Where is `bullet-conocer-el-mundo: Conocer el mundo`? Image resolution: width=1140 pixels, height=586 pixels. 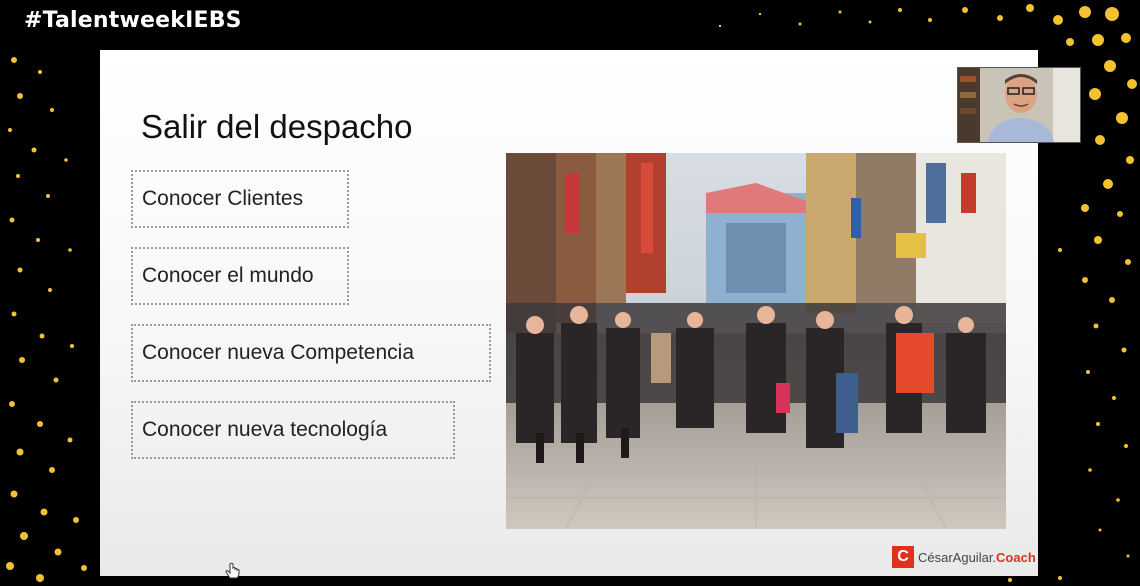
bullet-conocer-el-mundo: Conocer el mundo is located at coordinates (240, 276).